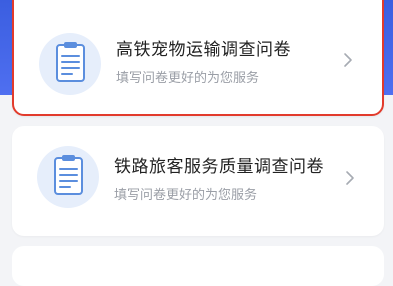 The image size is (393, 286). I want to click on survey-title: 铁路旅客服务质量调查问卷, so click(219, 167).